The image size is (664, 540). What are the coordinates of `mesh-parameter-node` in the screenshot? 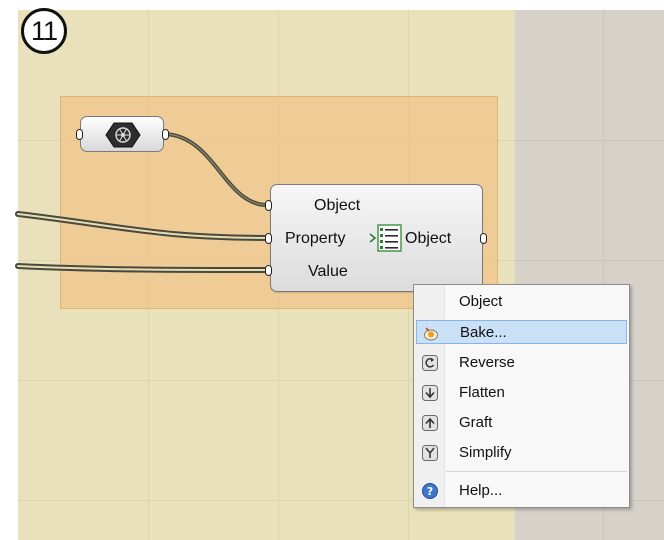 It's located at (122, 134).